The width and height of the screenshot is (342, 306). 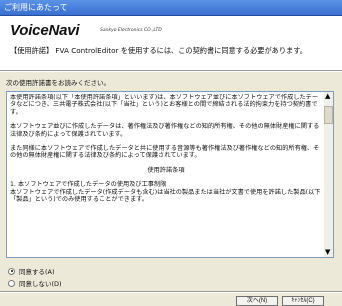 I want to click on agree-radio: 同意する(A), so click(x=31, y=271).